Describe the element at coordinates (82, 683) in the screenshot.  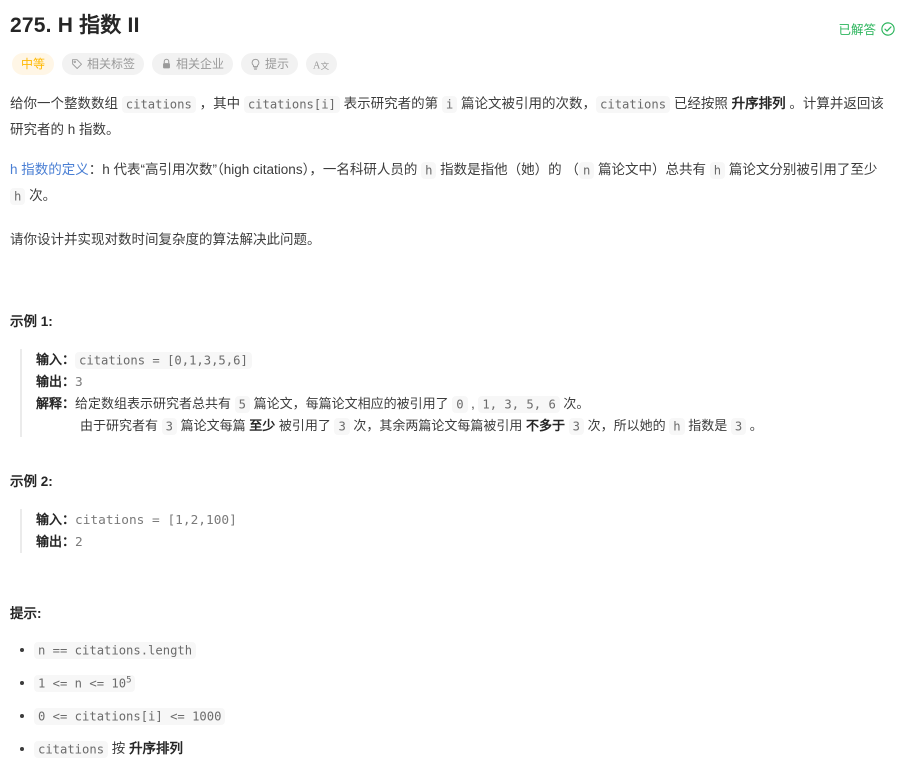
I see `constraint-code-base: 1 <= n <= 10` at that location.